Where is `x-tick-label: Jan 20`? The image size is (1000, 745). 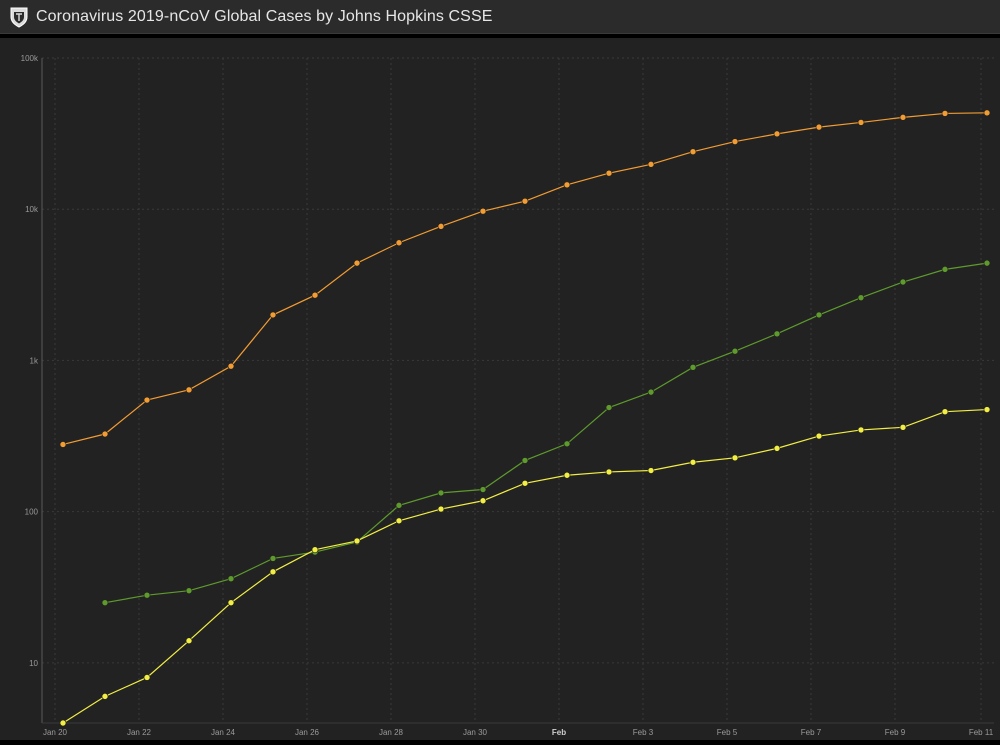
x-tick-label: Jan 20 is located at coordinates (55, 732).